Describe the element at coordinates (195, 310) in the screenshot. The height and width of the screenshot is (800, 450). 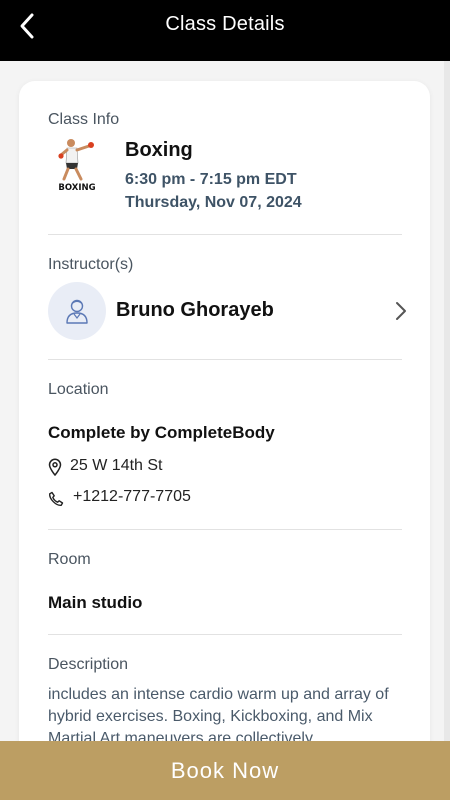
I see `instructor-name: Bruno Ghorayeb` at that location.